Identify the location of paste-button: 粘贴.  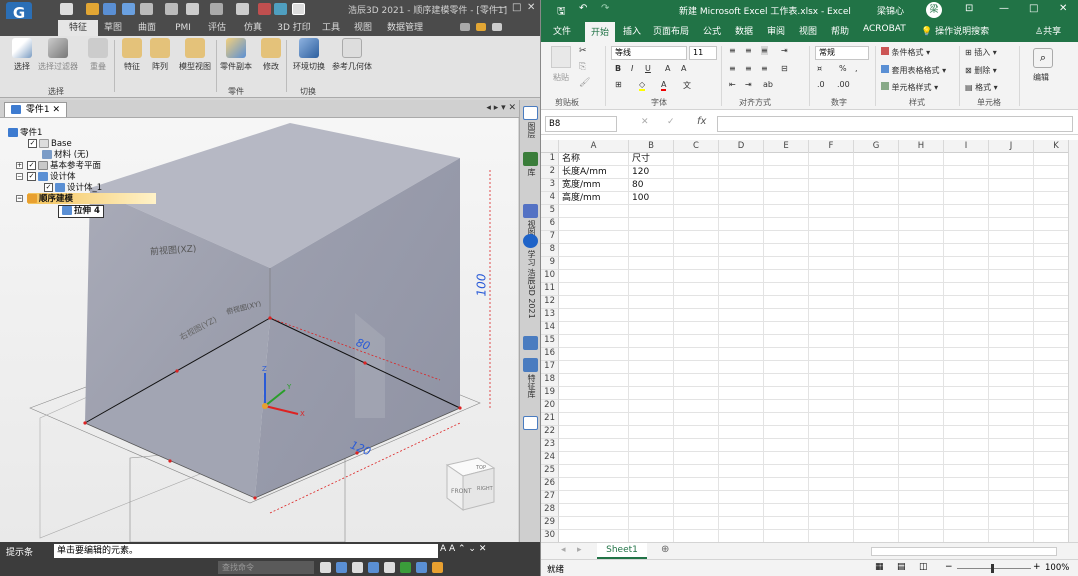
(561, 77).